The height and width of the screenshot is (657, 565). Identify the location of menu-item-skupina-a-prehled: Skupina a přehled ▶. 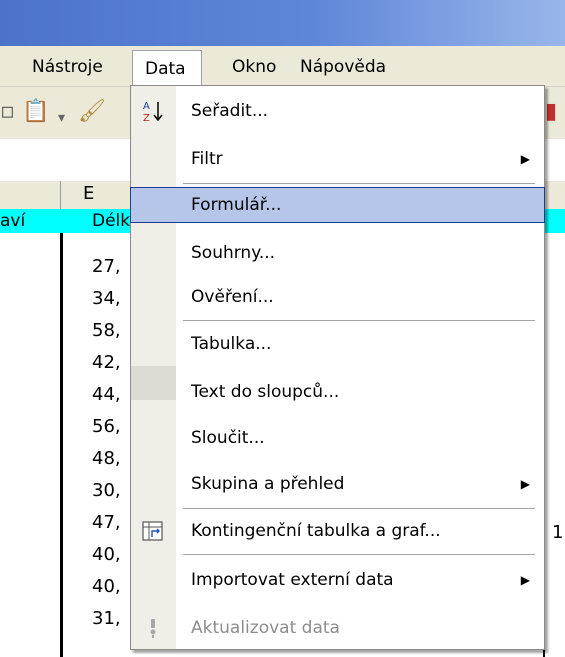
(337, 484).